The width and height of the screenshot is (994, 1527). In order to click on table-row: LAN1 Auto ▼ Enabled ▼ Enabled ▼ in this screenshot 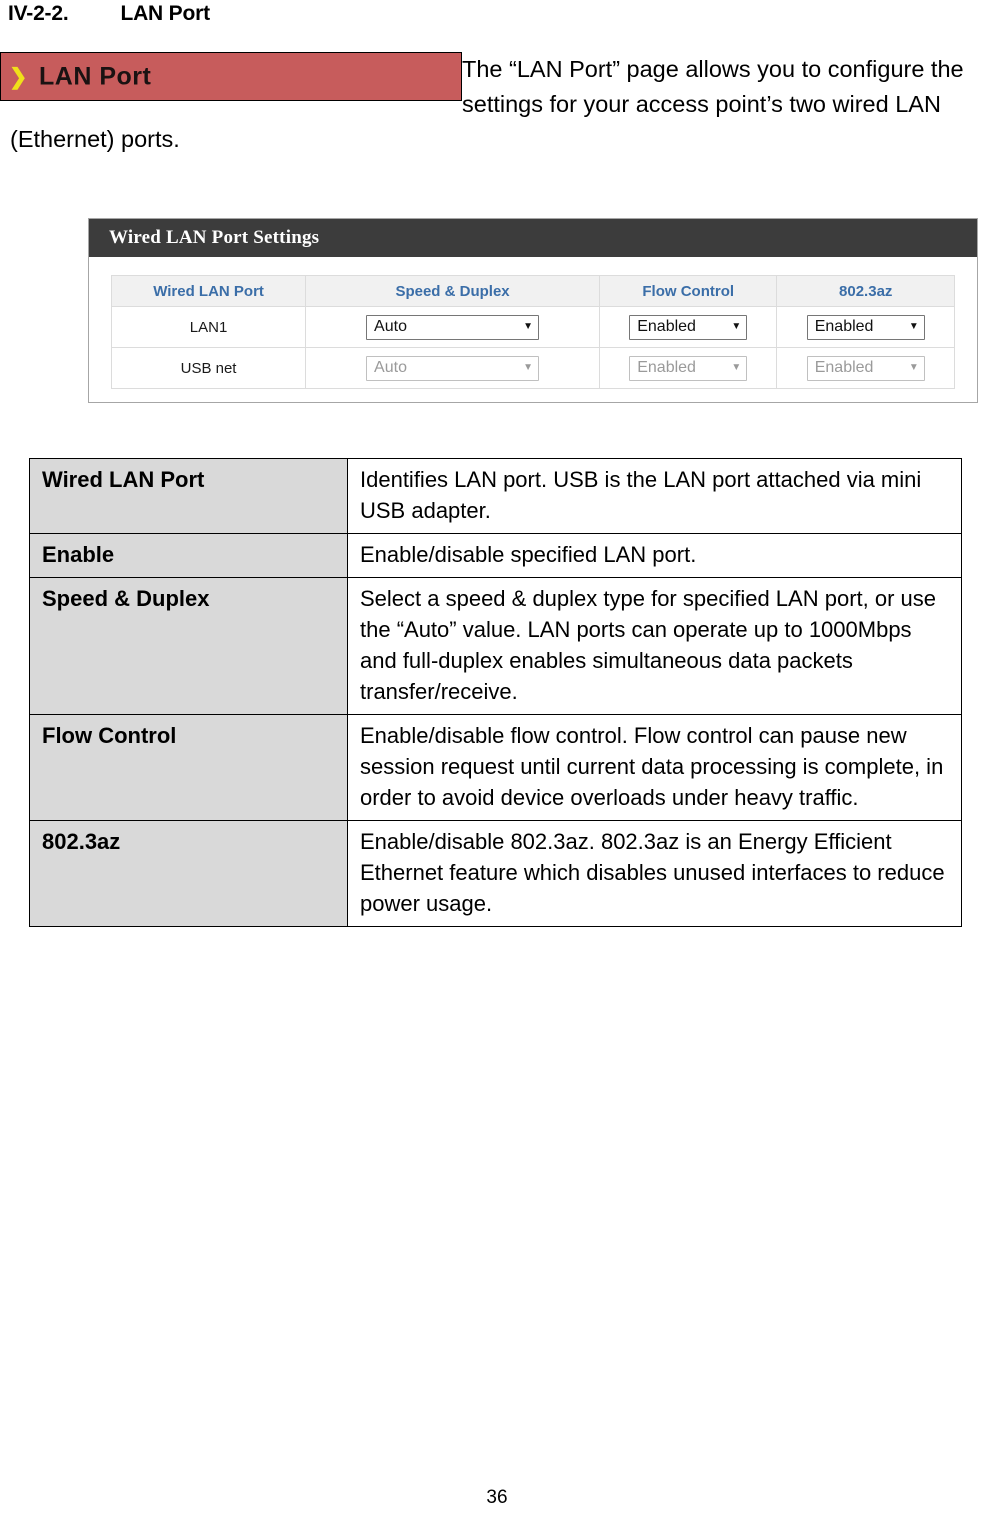, I will do `click(532, 327)`.